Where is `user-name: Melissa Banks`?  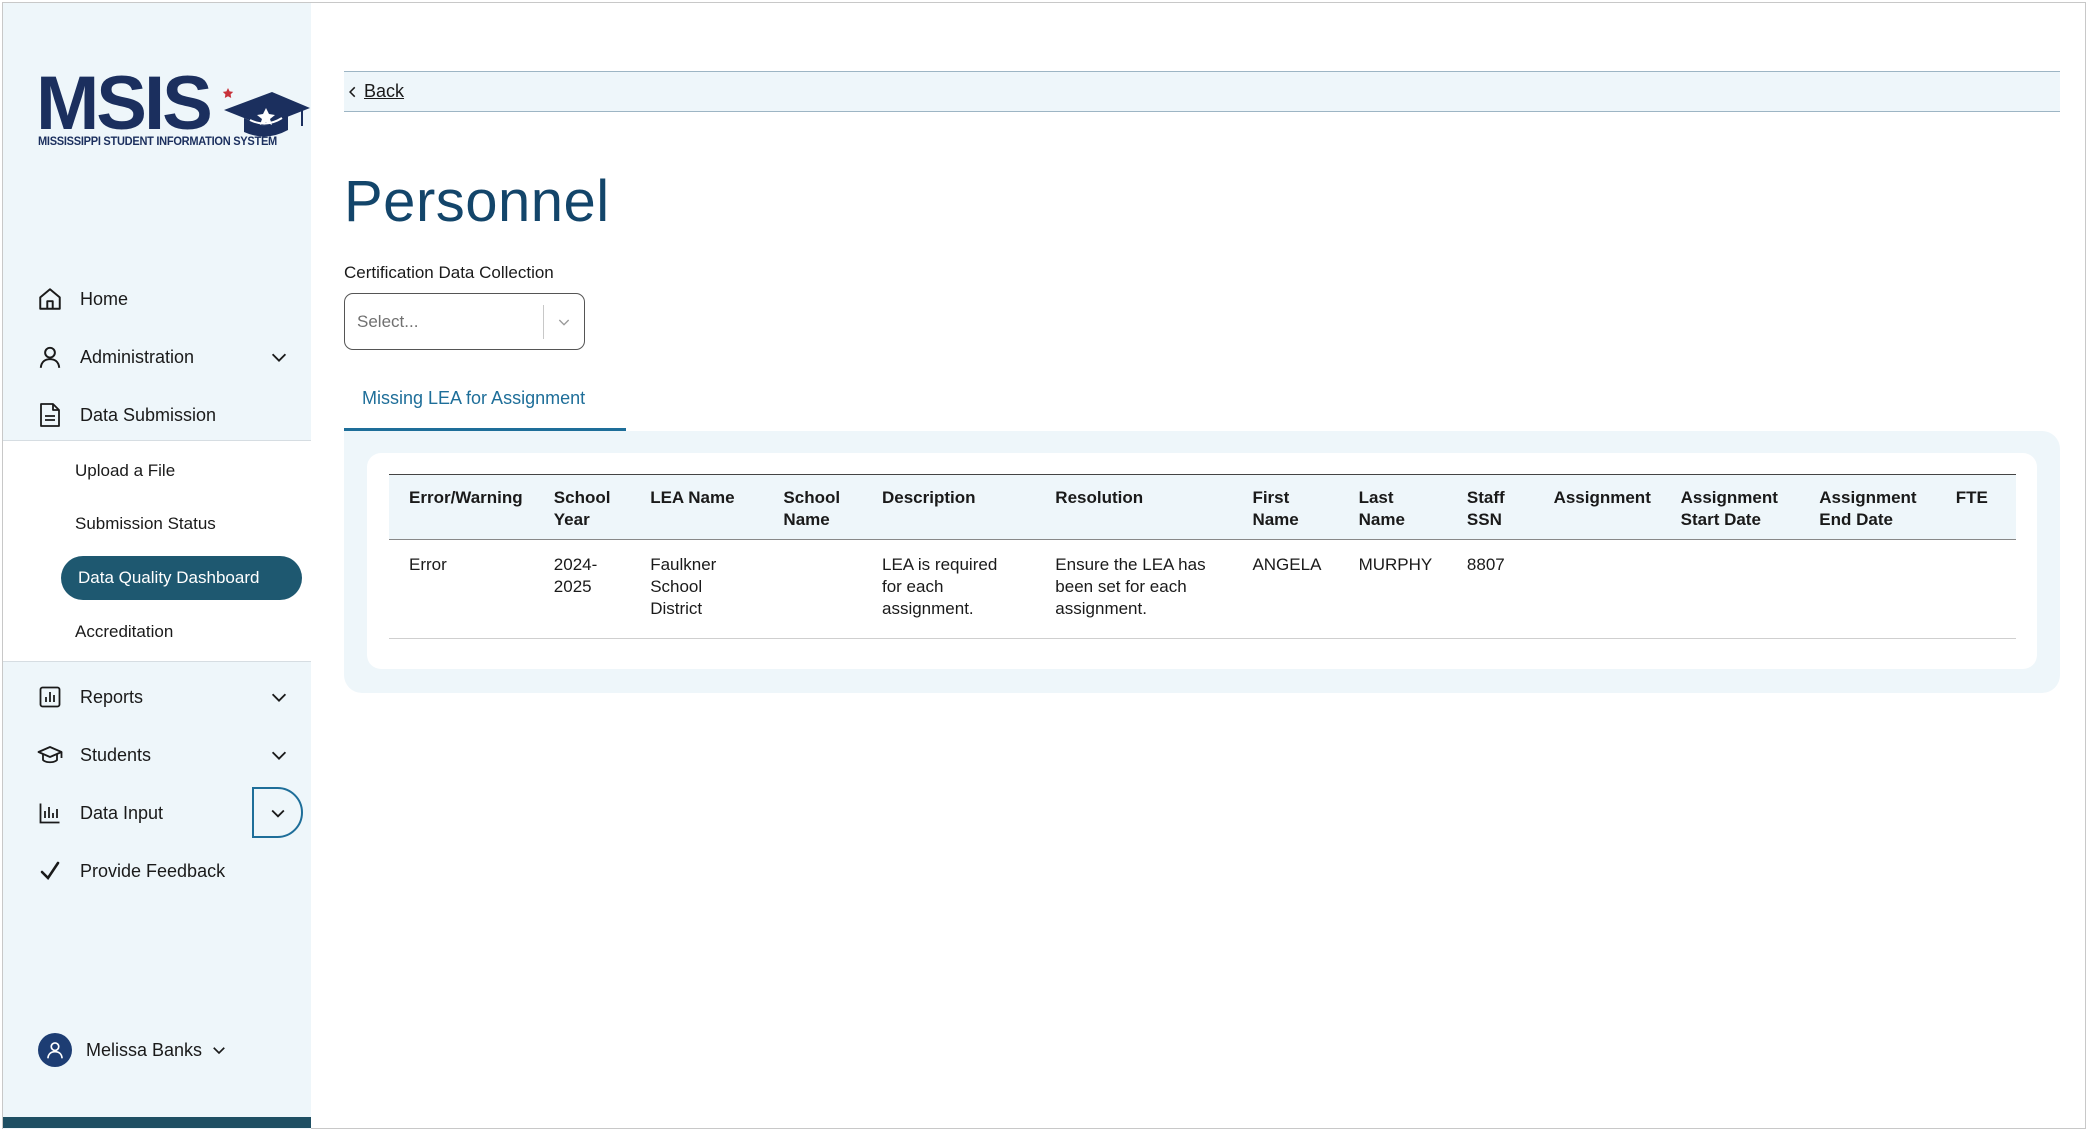
user-name: Melissa Banks is located at coordinates (144, 1049).